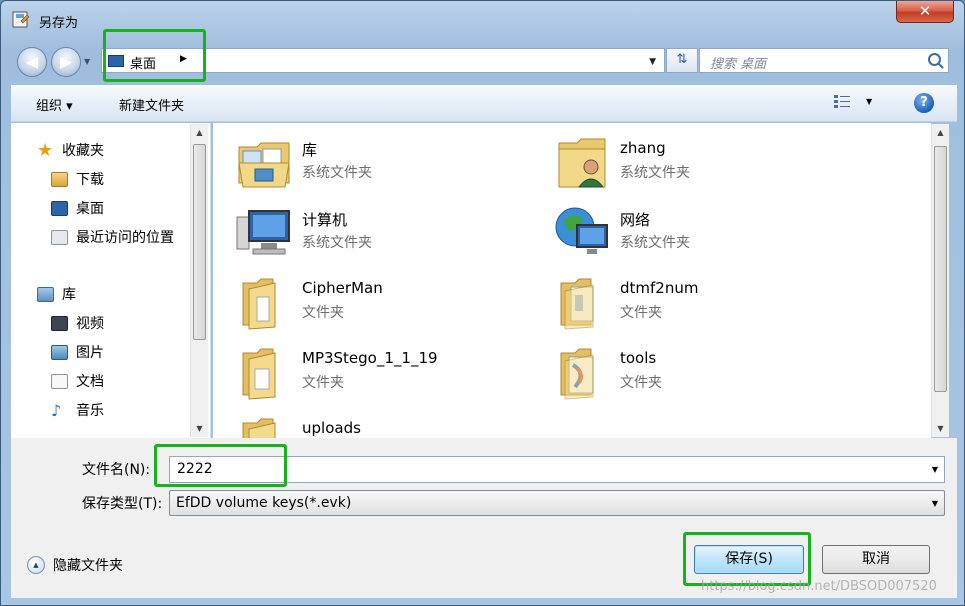 This screenshot has height=606, width=965. What do you see at coordinates (56, 294) in the screenshot?
I see `nav-libraries: 库` at bounding box center [56, 294].